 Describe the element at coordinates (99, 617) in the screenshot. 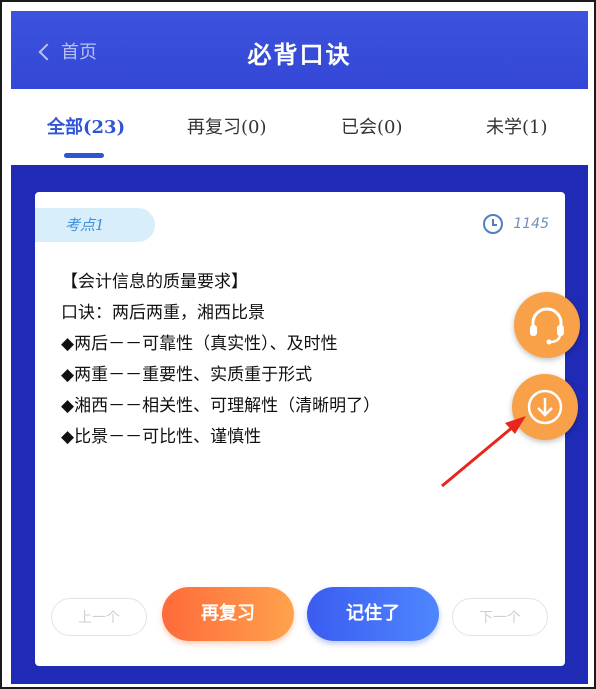

I see `prev-button: 上一个` at that location.